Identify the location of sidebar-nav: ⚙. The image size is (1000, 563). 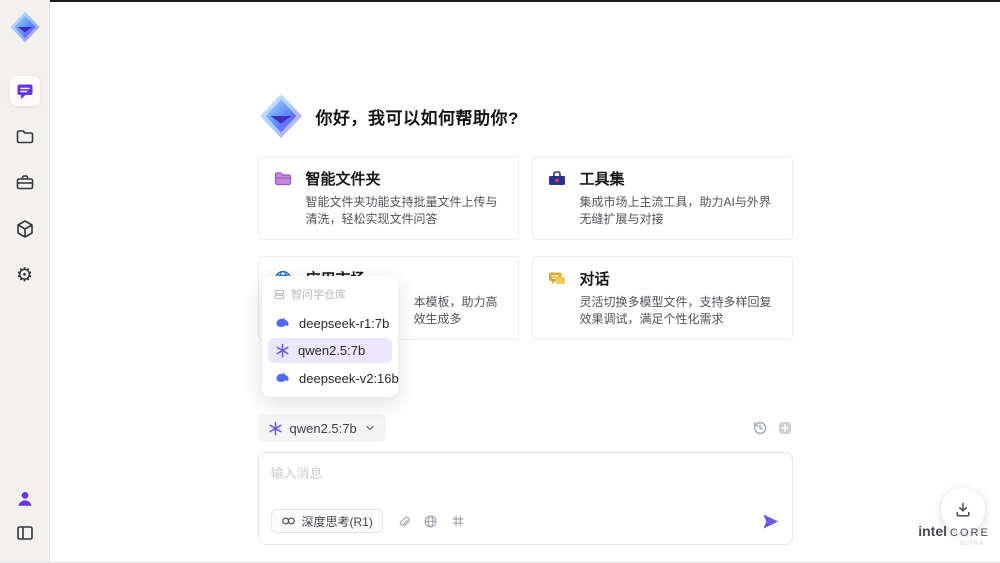
(24, 183).